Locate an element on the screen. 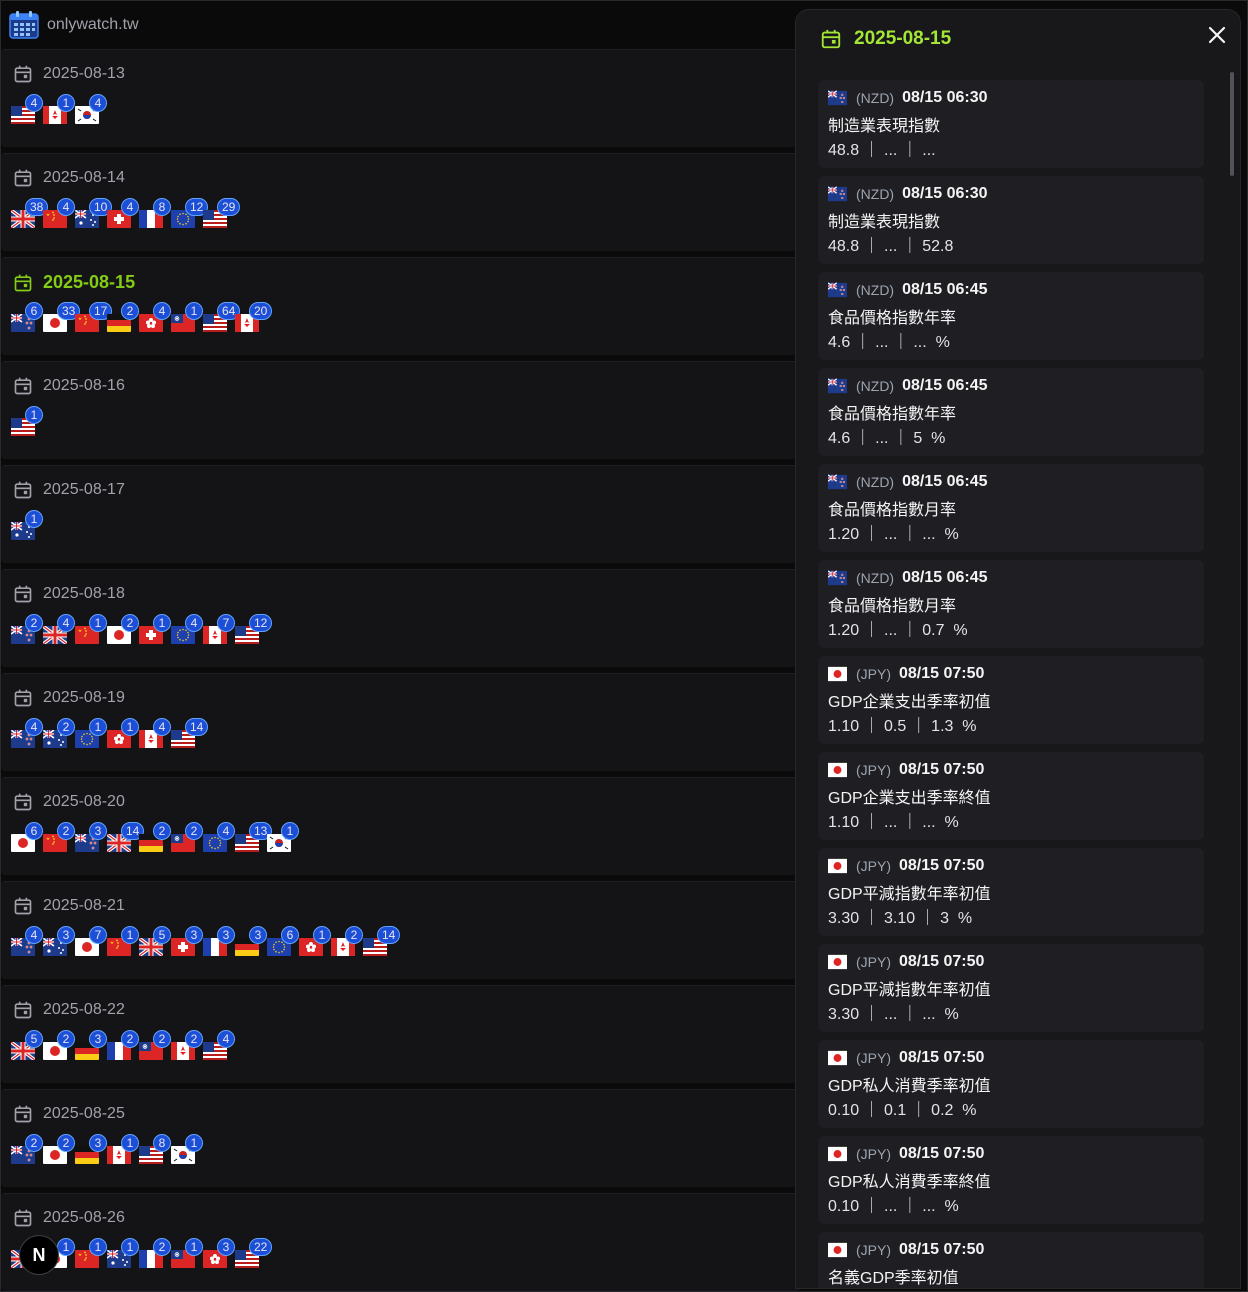  day-card: 2025-08-19 4 2 1 1 4 14 is located at coordinates (401, 722).